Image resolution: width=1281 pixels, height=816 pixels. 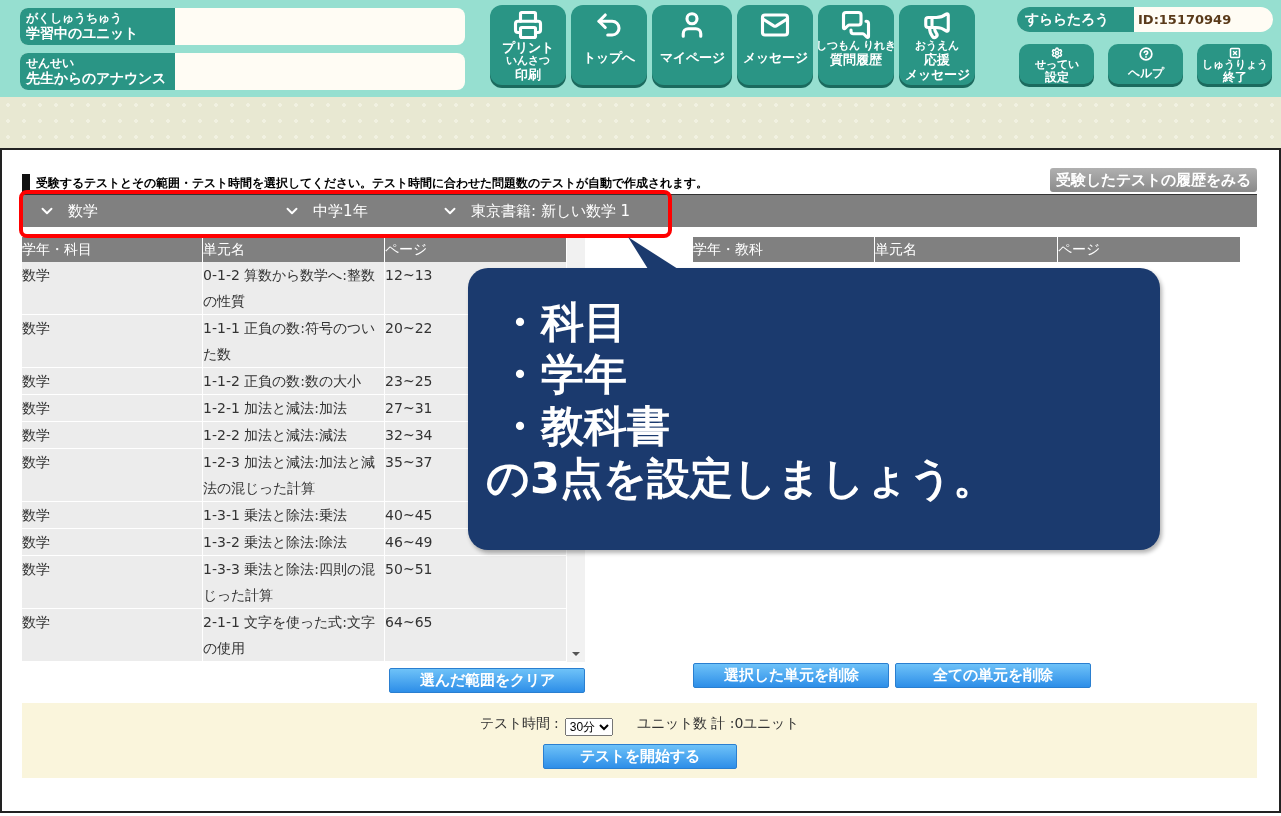 I want to click on test-time-label: テスト時間 :, so click(x=519, y=724).